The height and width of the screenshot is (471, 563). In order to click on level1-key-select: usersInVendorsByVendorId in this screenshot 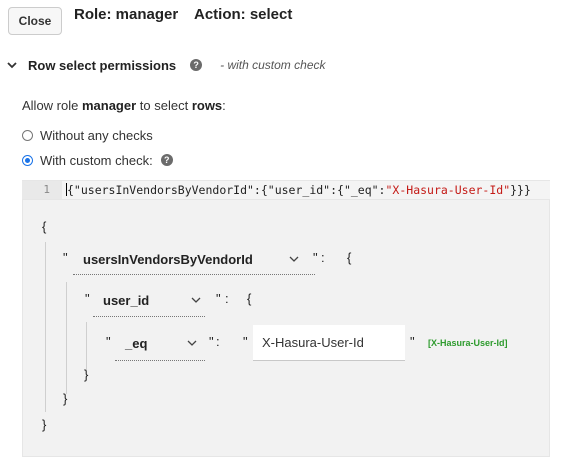, I will do `click(193, 259)`.